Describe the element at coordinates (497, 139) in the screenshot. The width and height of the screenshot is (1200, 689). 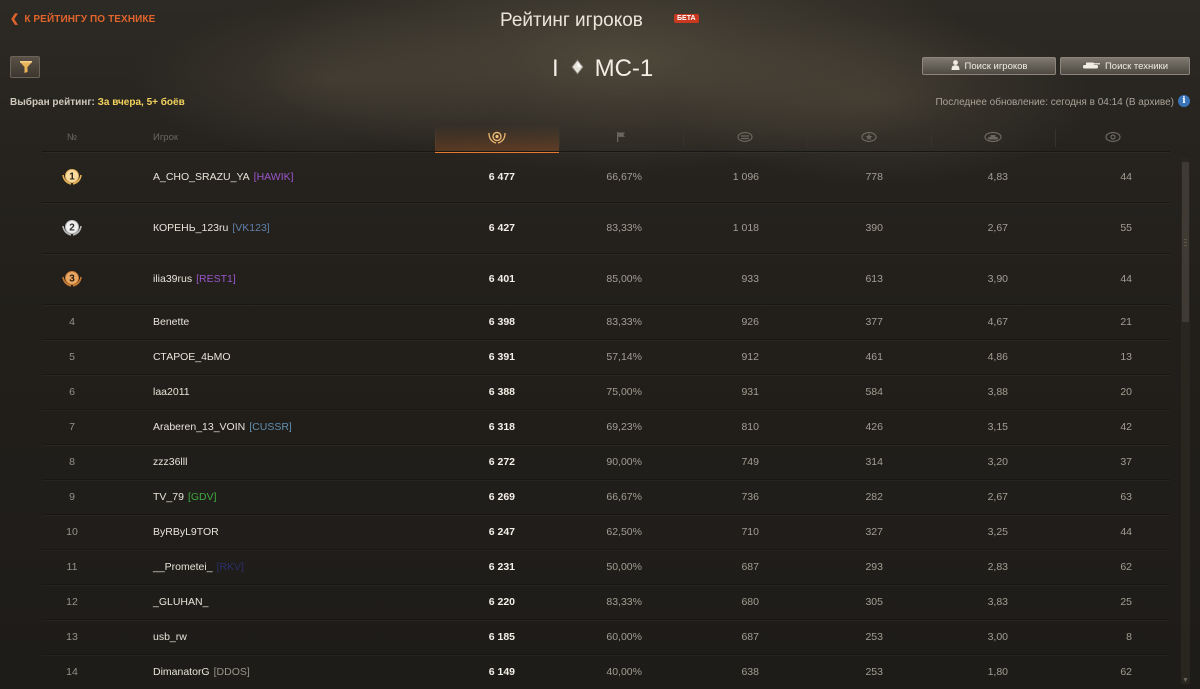
I see `column-header-score` at that location.